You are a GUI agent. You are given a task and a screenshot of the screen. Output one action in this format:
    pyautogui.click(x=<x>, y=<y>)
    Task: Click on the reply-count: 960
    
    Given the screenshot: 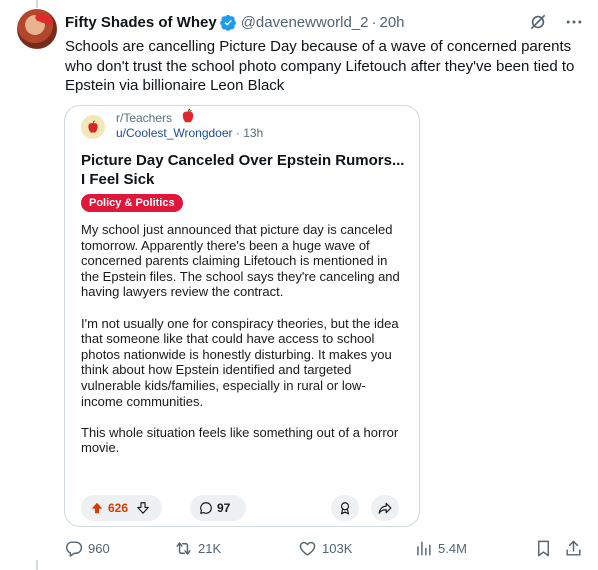 What is the action you would take?
    pyautogui.click(x=99, y=548)
    